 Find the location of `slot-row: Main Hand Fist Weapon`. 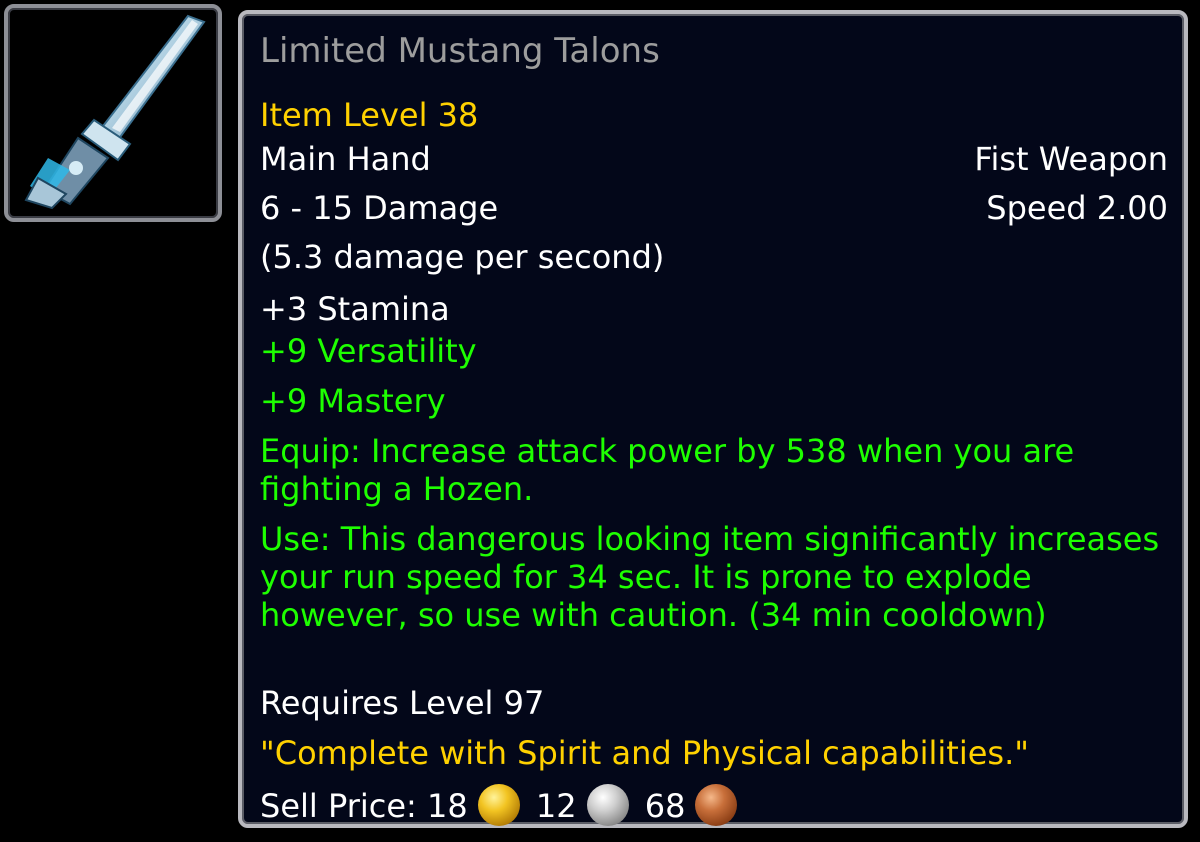

slot-row: Main Hand Fist Weapon is located at coordinates (714, 159).